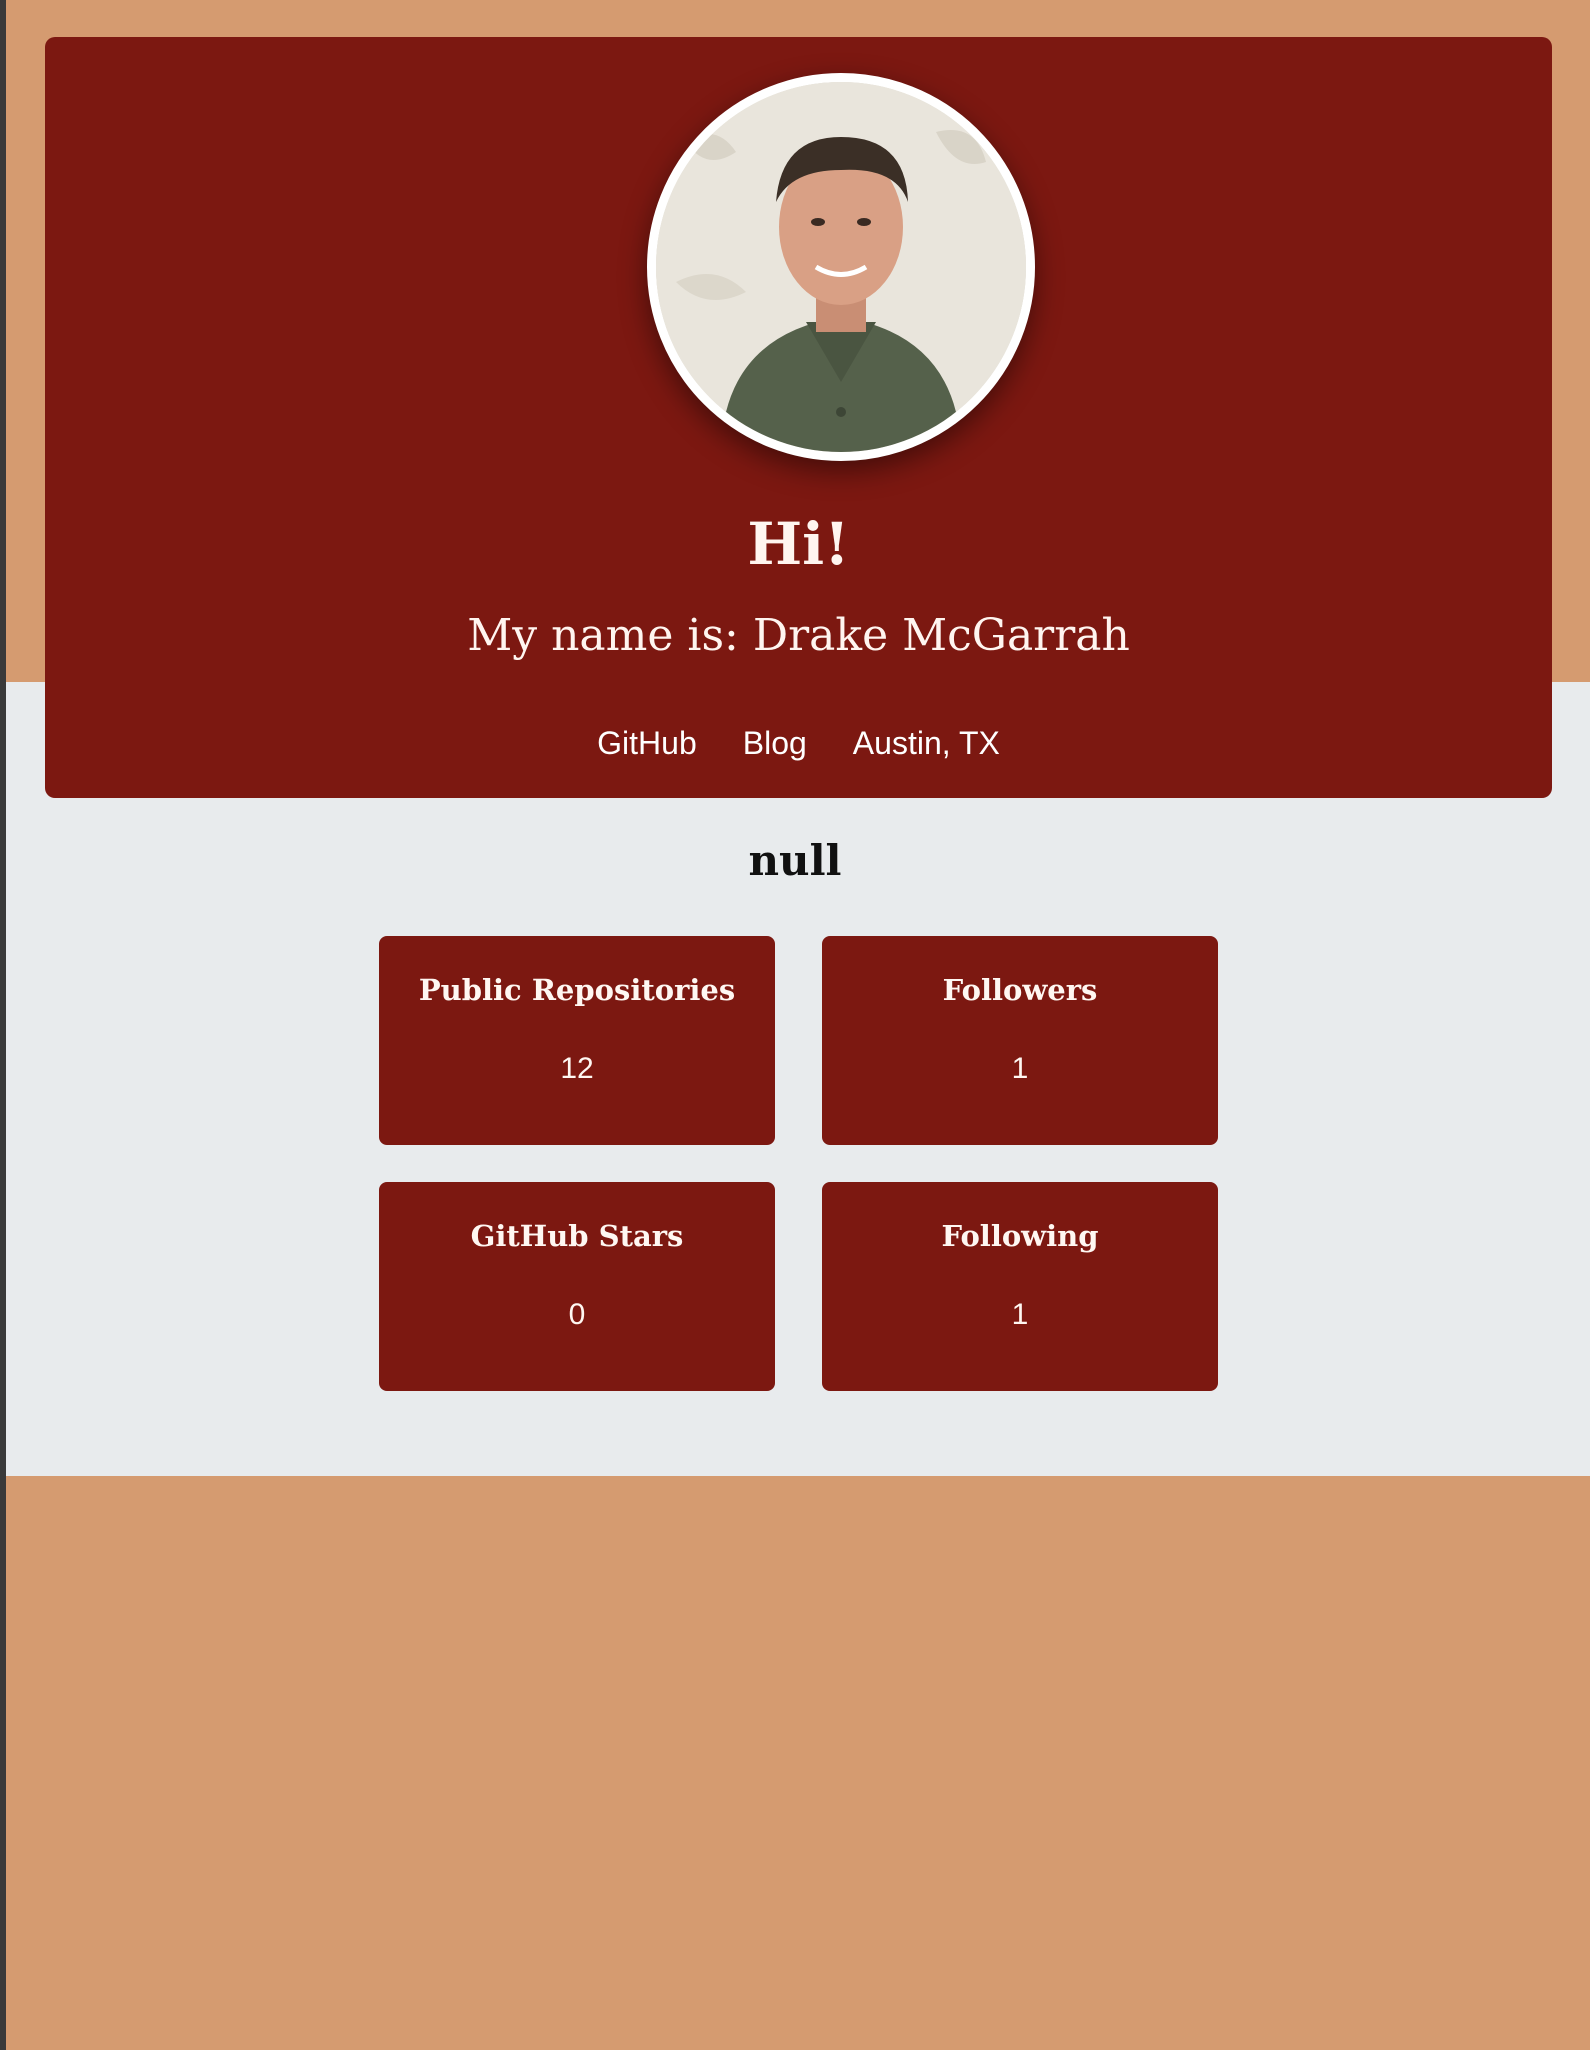  What do you see at coordinates (775, 743) in the screenshot?
I see `blog-link: Blog` at bounding box center [775, 743].